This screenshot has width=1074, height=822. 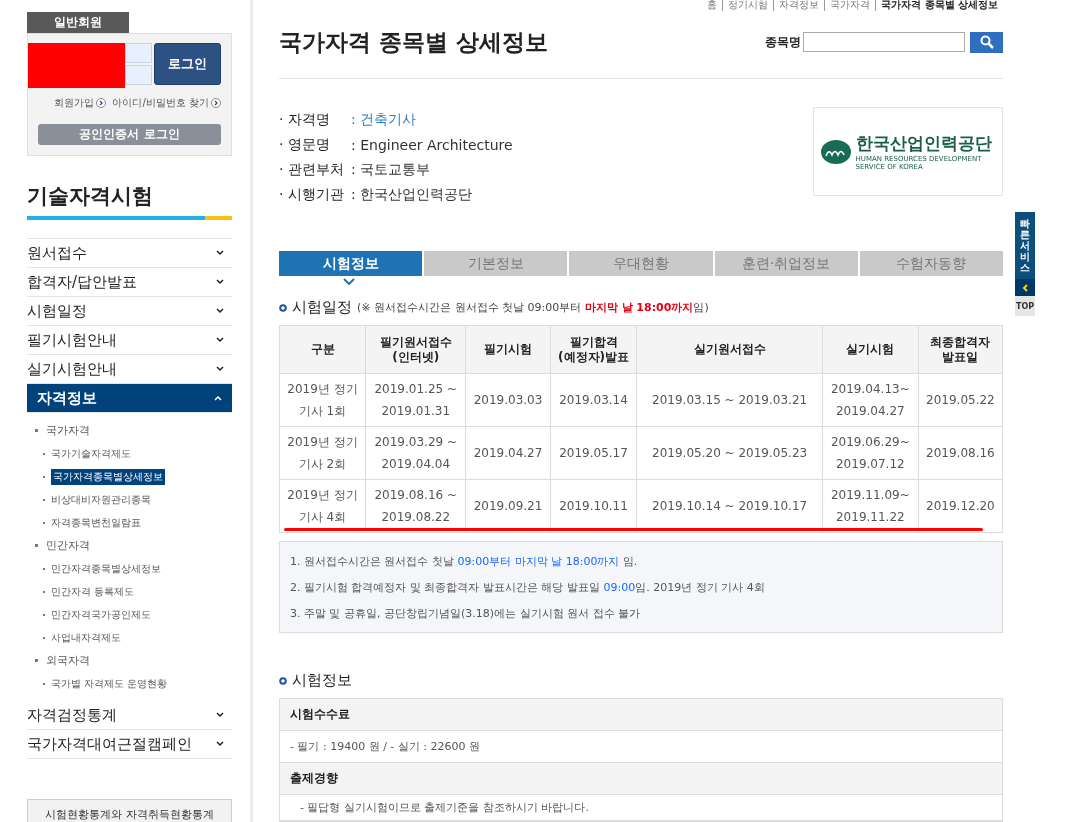 What do you see at coordinates (133, 591) in the screenshot?
I see `submenu-item: 민간자격 등록제도` at bounding box center [133, 591].